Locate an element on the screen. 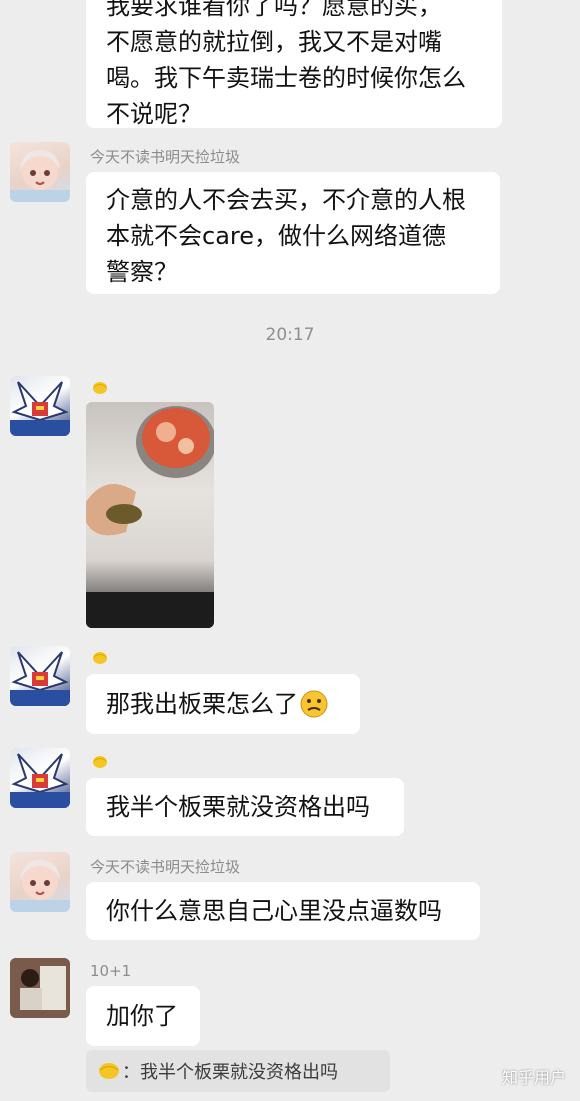  quoted-reply: ：我半个板栗就没资格出吗 is located at coordinates (238, 1071).